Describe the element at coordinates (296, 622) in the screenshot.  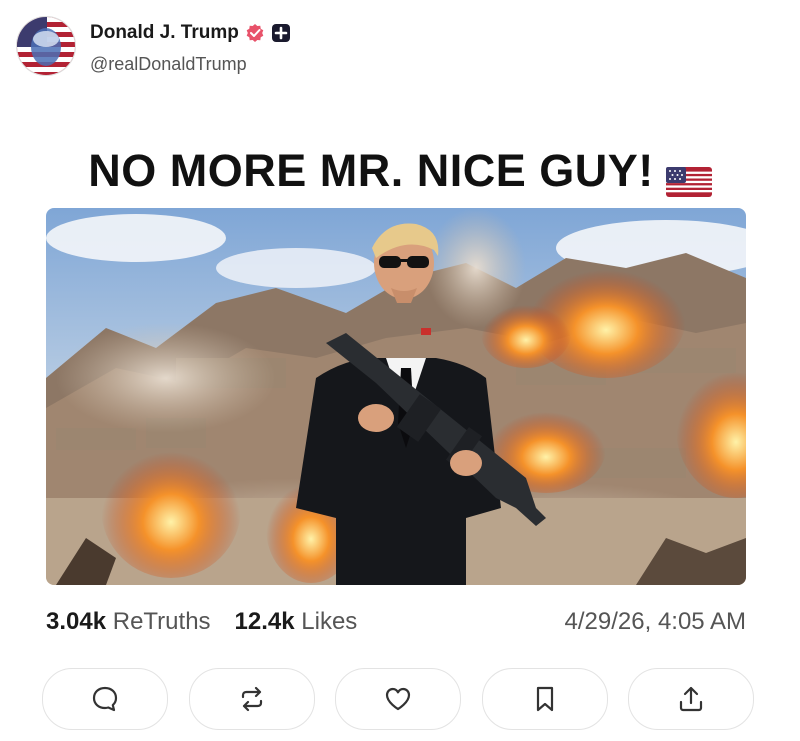
I see `likes-stat: 12.4k Likes` at that location.